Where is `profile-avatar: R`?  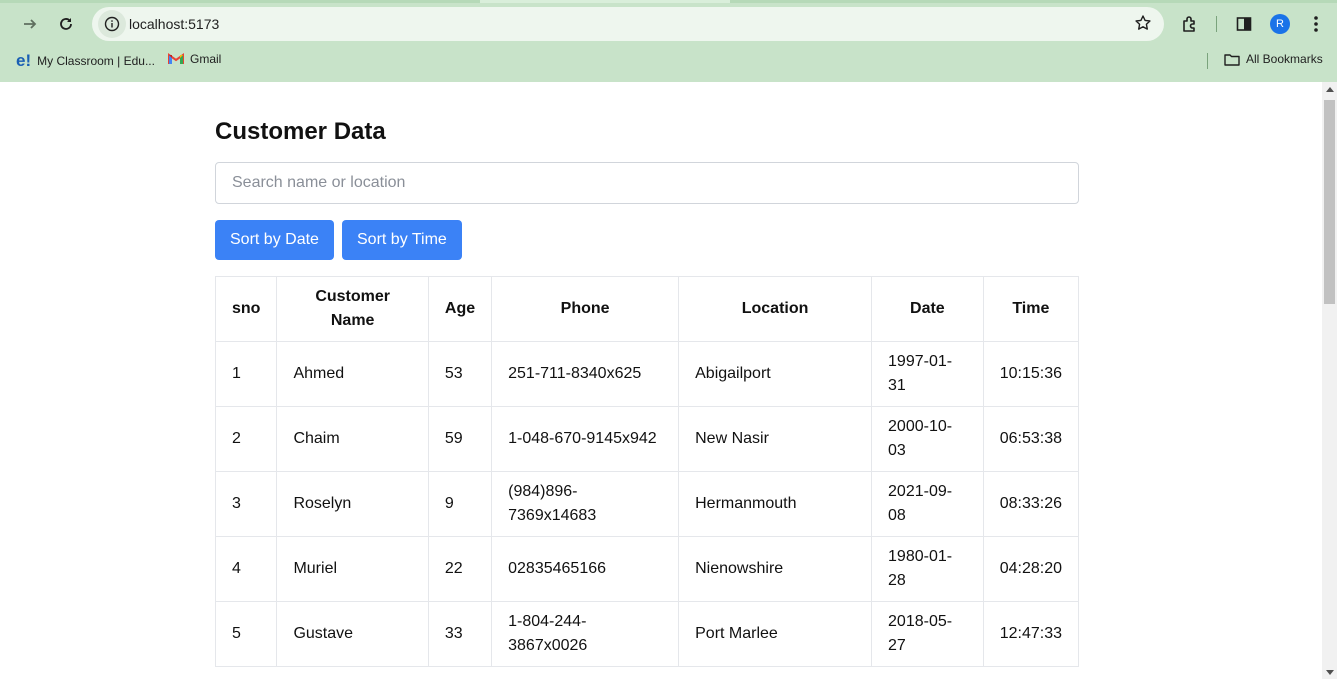
profile-avatar: R is located at coordinates (1280, 24).